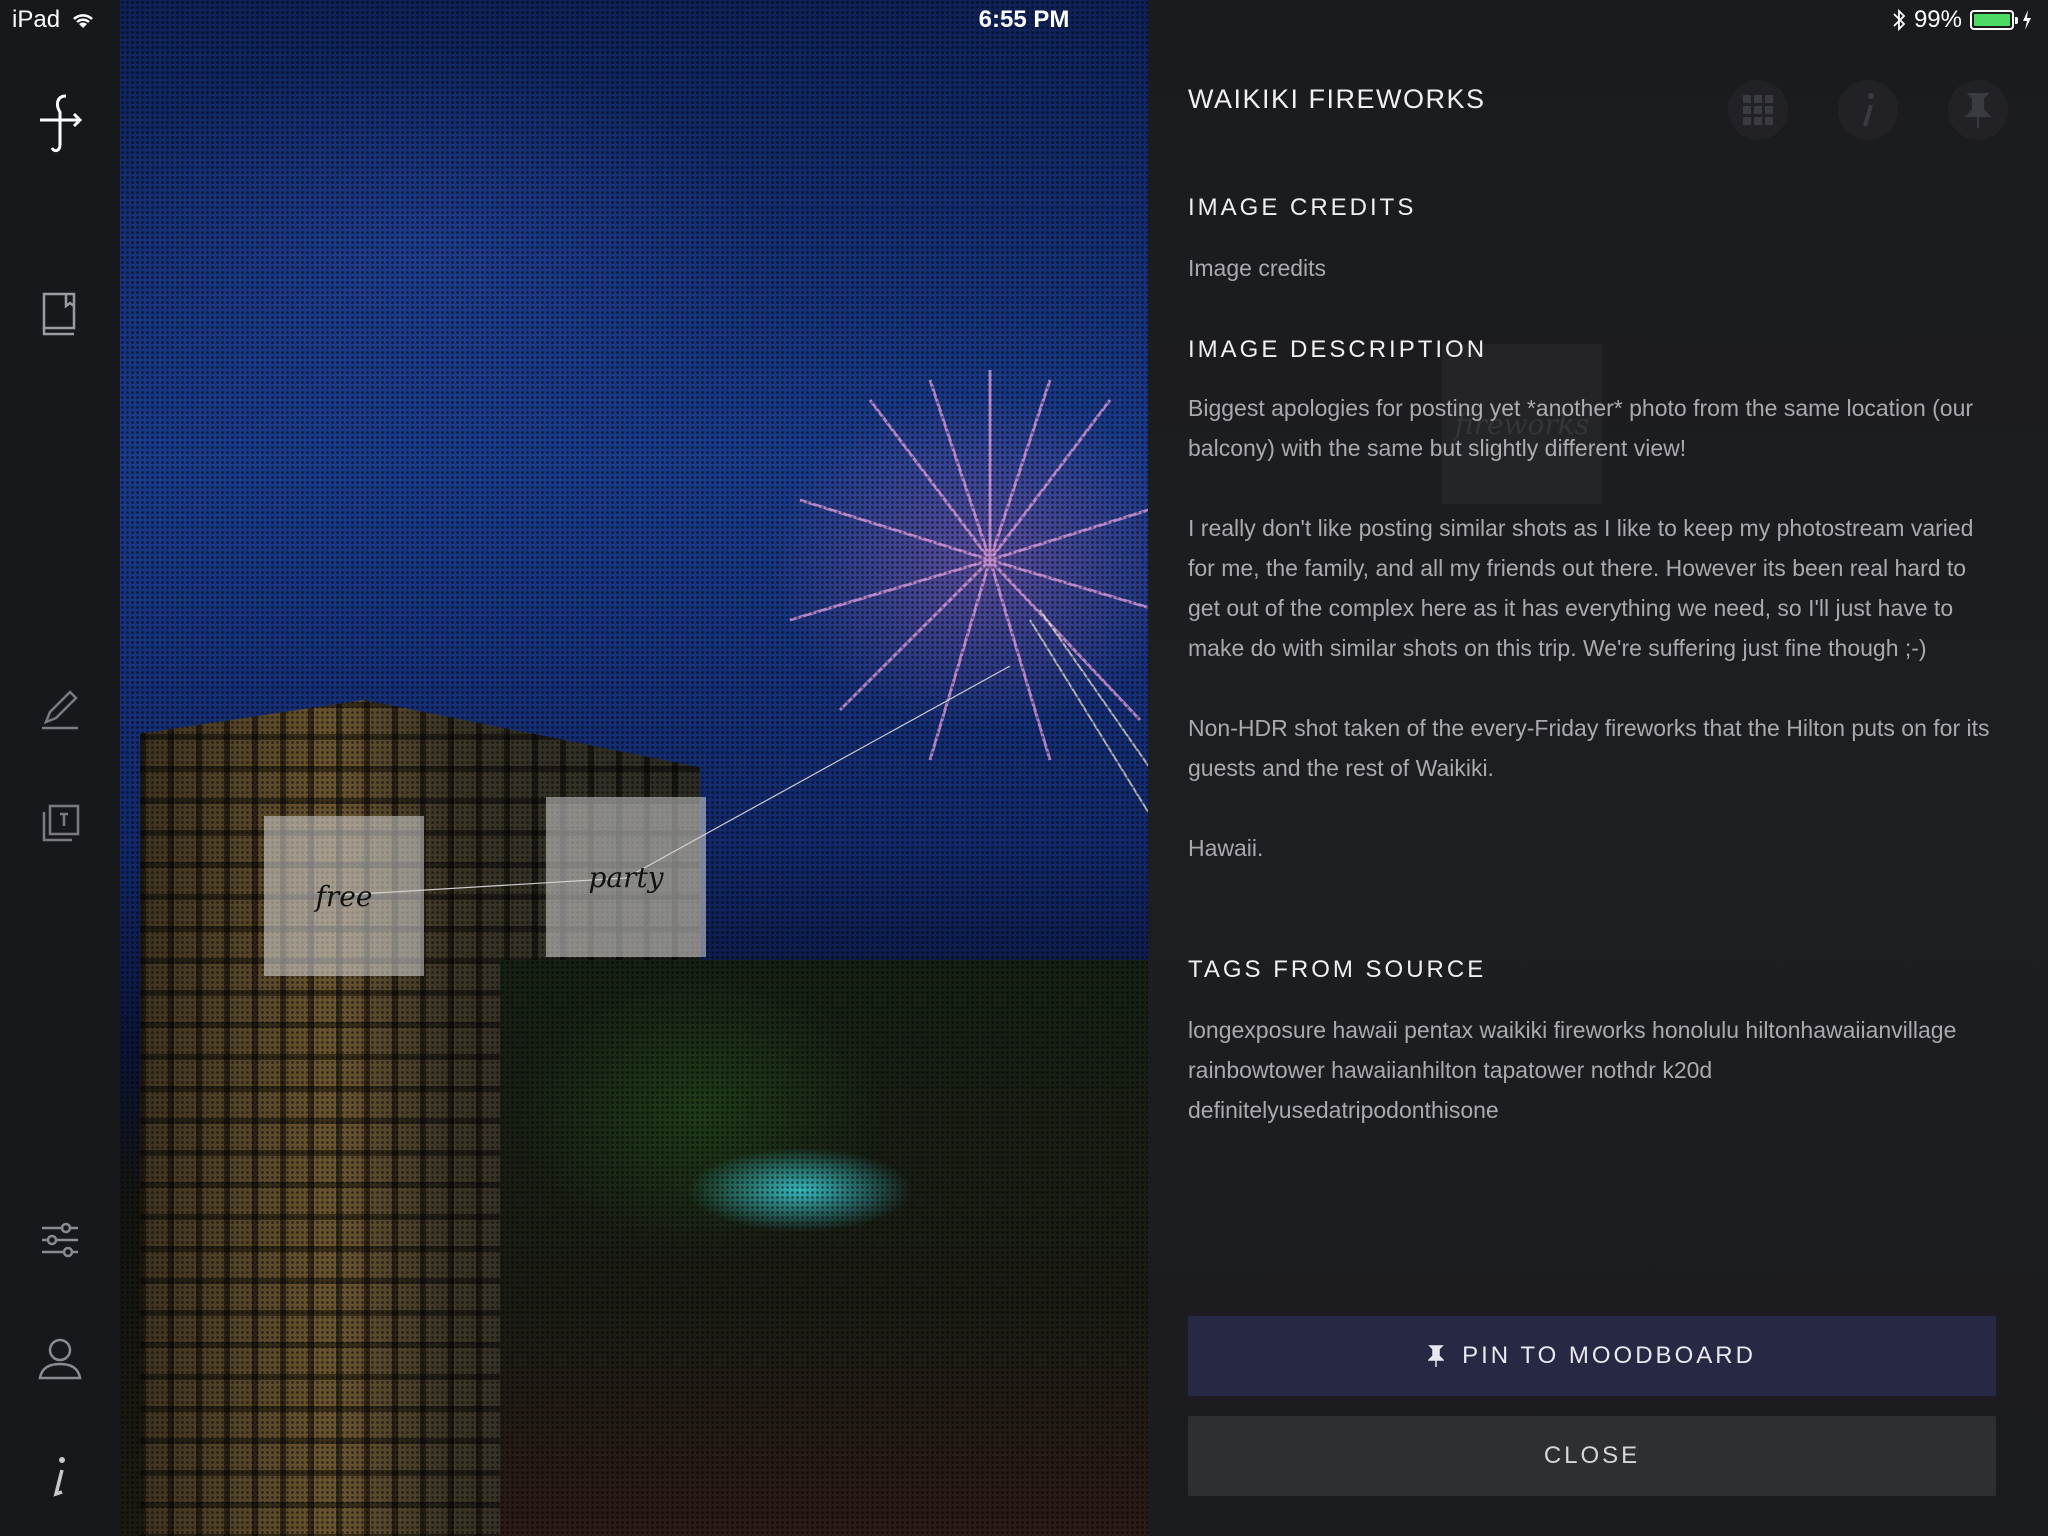 This screenshot has width=2048, height=1536. What do you see at coordinates (1937, 19) in the screenshot?
I see `battery-percent: 99%` at bounding box center [1937, 19].